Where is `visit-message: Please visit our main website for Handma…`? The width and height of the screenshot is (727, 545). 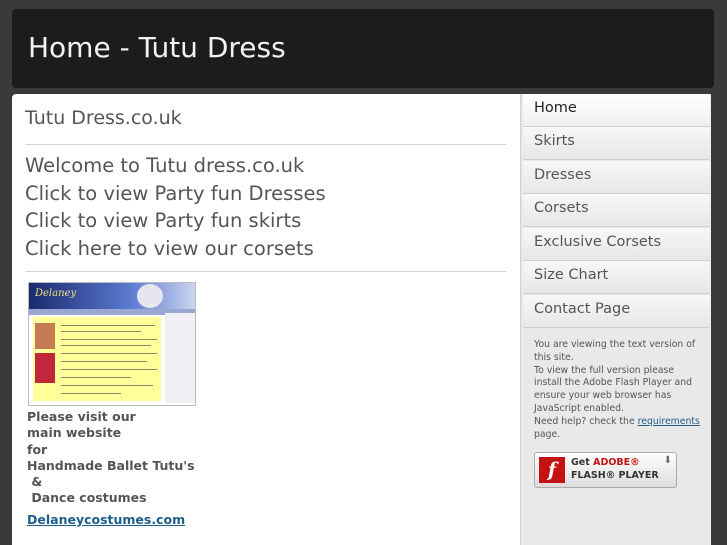 visit-message: Please visit our main website for Handma… is located at coordinates (111, 458).